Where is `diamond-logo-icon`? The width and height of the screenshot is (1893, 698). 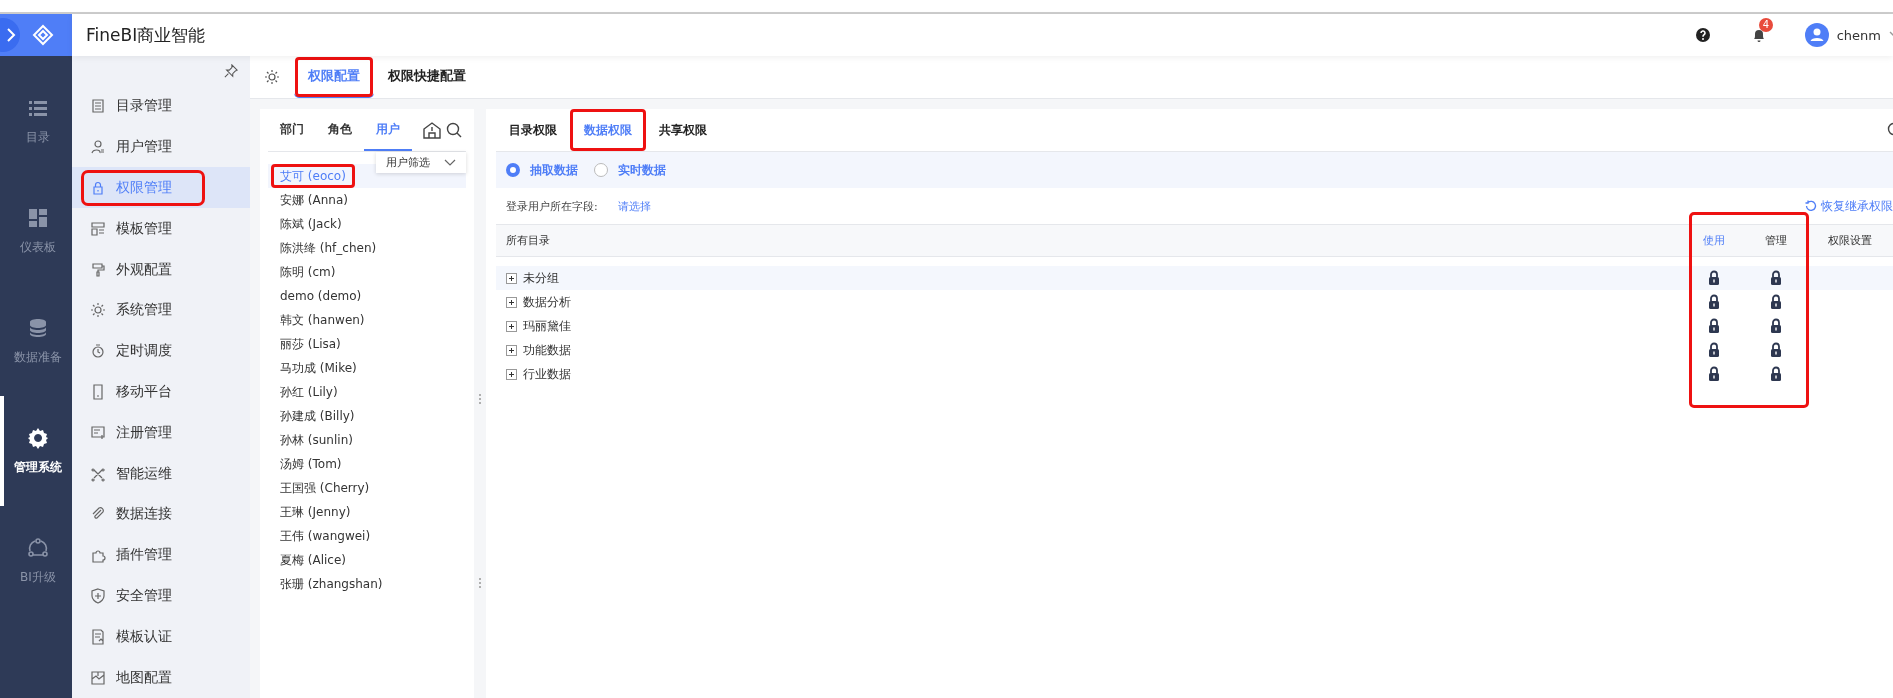 diamond-logo-icon is located at coordinates (43, 35).